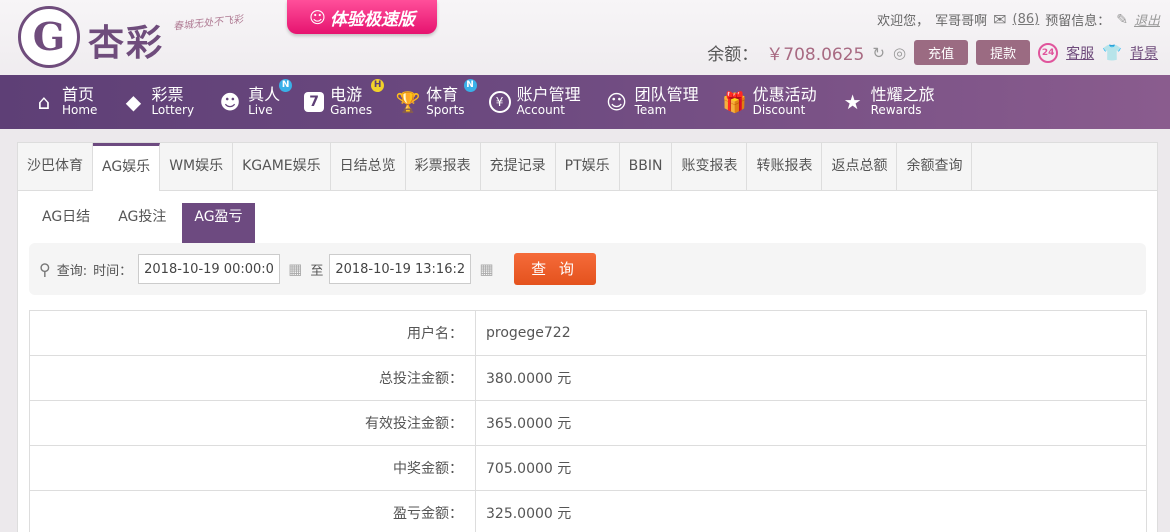 Image resolution: width=1170 pixels, height=532 pixels. What do you see at coordinates (650, 110) in the screenshot?
I see `nav-sublabel: Team` at bounding box center [650, 110].